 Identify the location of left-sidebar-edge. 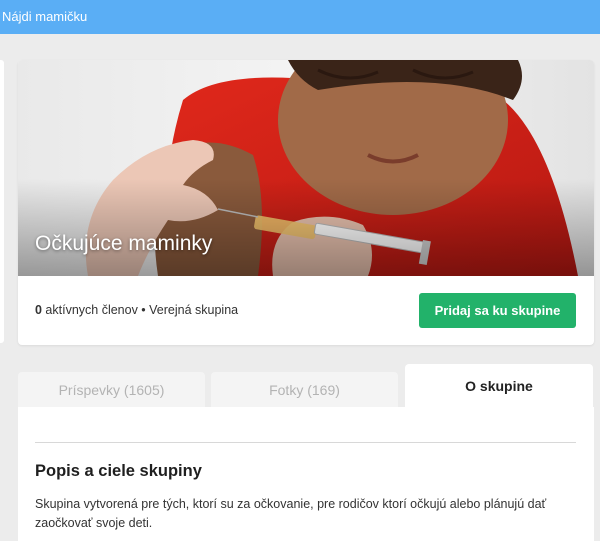
(2, 201).